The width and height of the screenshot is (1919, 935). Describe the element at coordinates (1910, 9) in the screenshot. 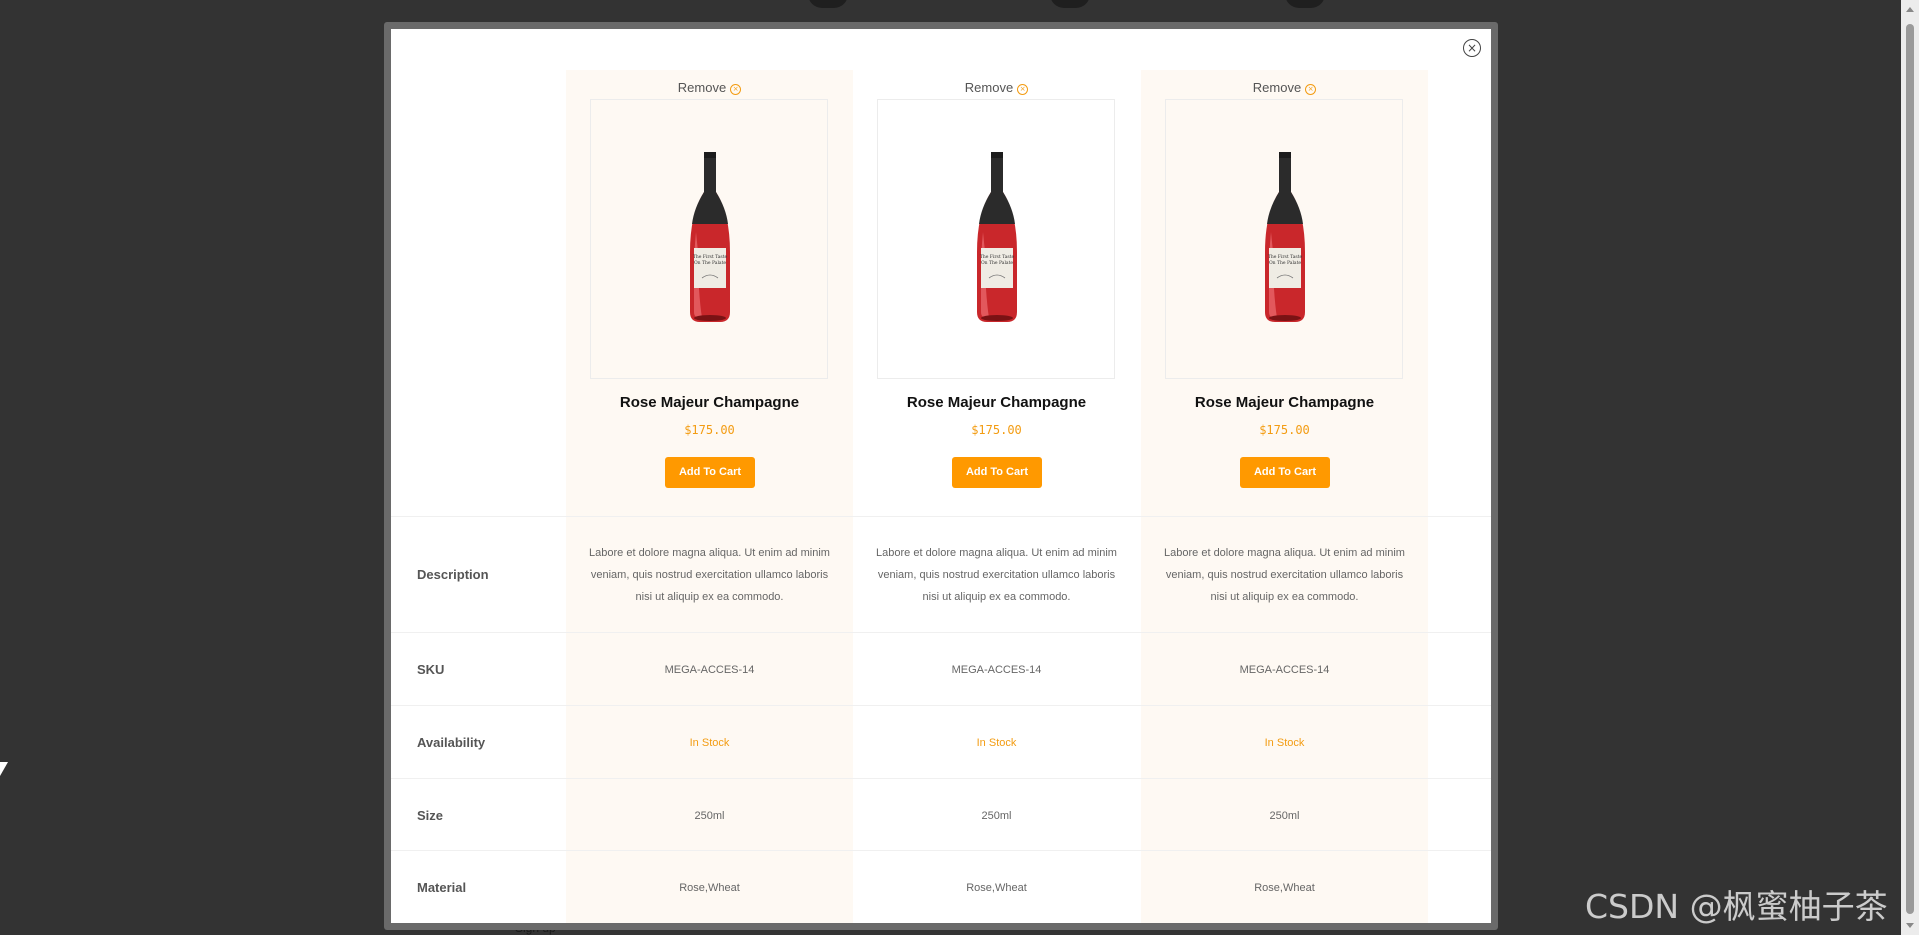

I see `scroll-up-icon` at that location.